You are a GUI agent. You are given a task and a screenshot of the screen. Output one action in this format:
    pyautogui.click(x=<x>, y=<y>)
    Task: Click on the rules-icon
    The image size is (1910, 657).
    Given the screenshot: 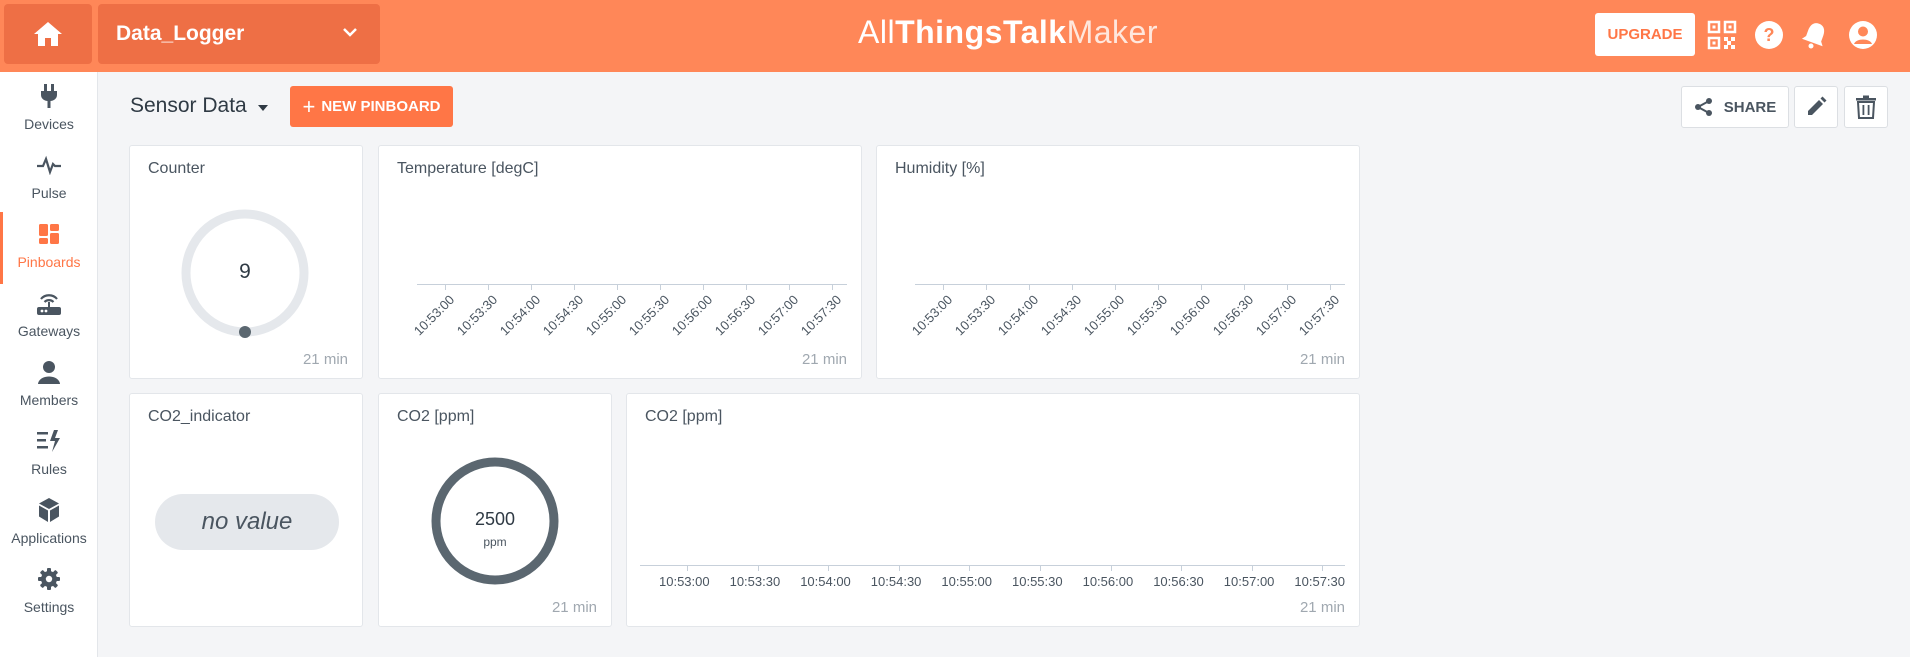 What is the action you would take?
    pyautogui.click(x=49, y=441)
    